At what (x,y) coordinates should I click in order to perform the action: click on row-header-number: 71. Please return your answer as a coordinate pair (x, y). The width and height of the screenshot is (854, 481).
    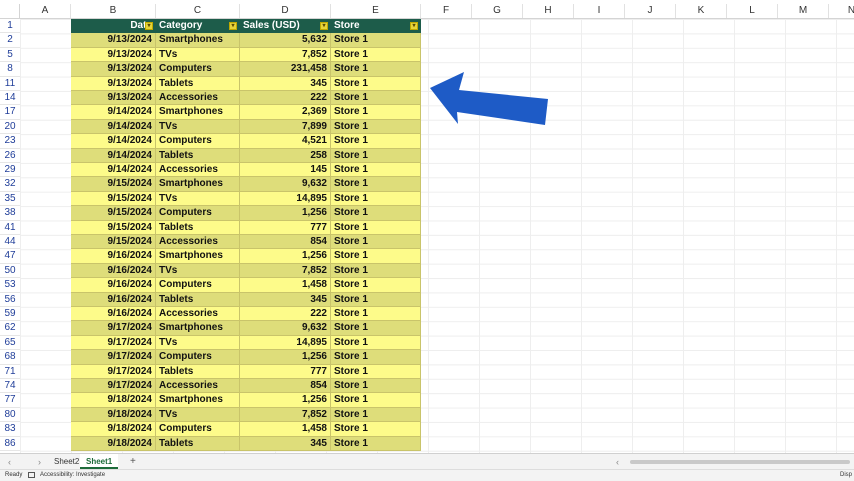
    Looking at the image, I should click on (10, 371).